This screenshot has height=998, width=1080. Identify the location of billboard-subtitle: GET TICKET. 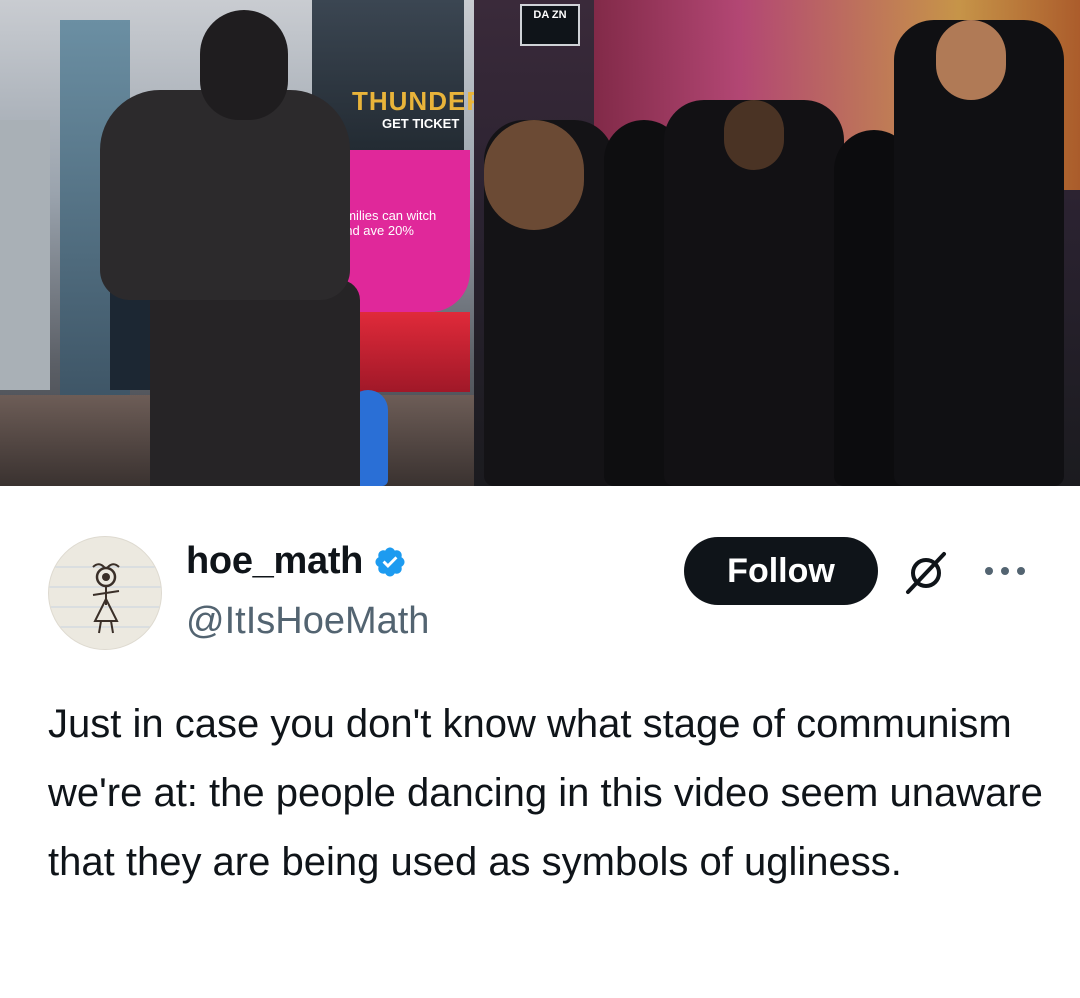
(421, 123).